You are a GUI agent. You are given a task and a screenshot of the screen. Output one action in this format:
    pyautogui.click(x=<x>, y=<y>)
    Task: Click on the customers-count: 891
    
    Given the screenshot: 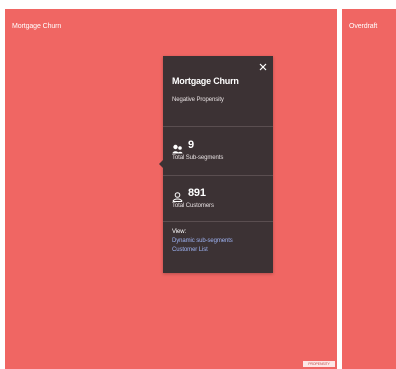 What is the action you would take?
    pyautogui.click(x=197, y=193)
    